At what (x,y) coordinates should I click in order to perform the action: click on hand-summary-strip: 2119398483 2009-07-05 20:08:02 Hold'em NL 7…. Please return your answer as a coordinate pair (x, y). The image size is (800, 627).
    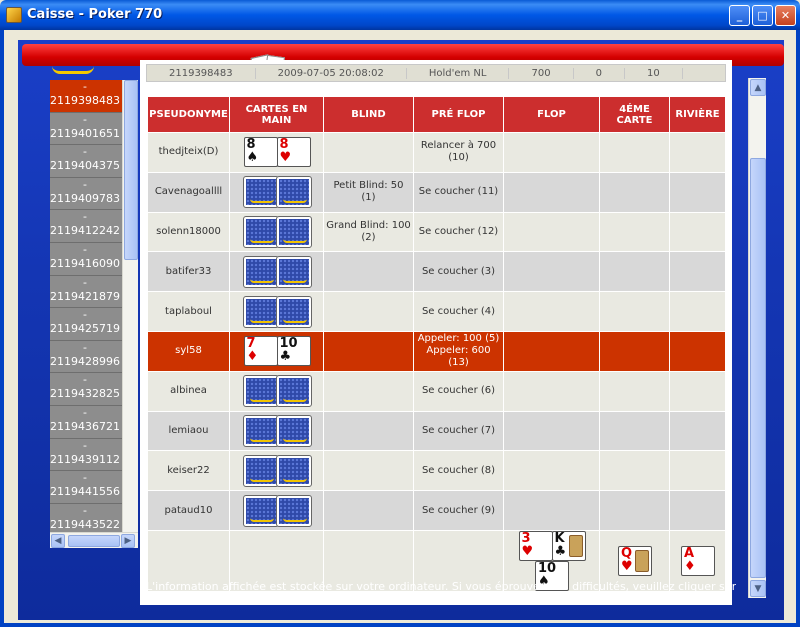
    Looking at the image, I should click on (436, 73).